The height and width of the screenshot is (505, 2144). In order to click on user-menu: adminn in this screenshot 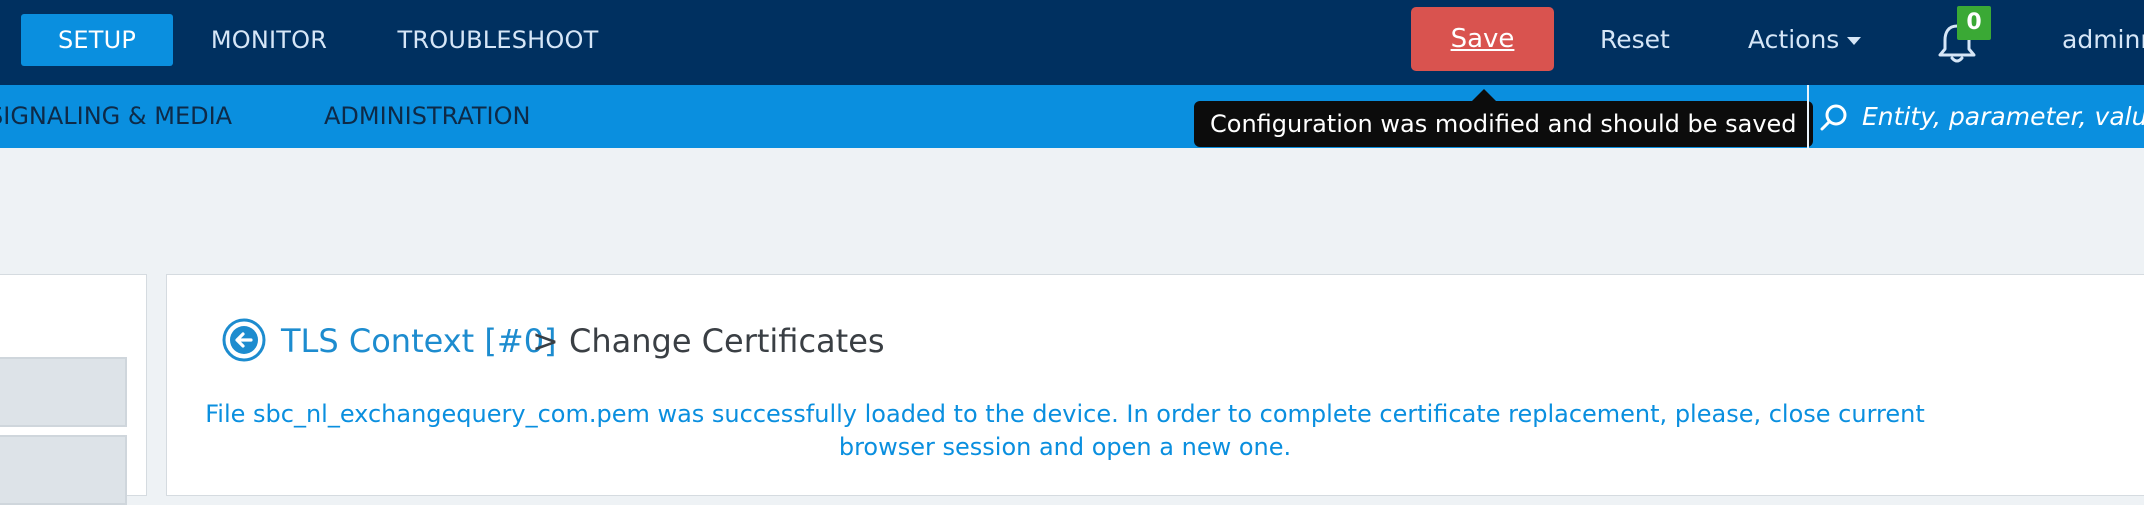, I will do `click(2103, 40)`.